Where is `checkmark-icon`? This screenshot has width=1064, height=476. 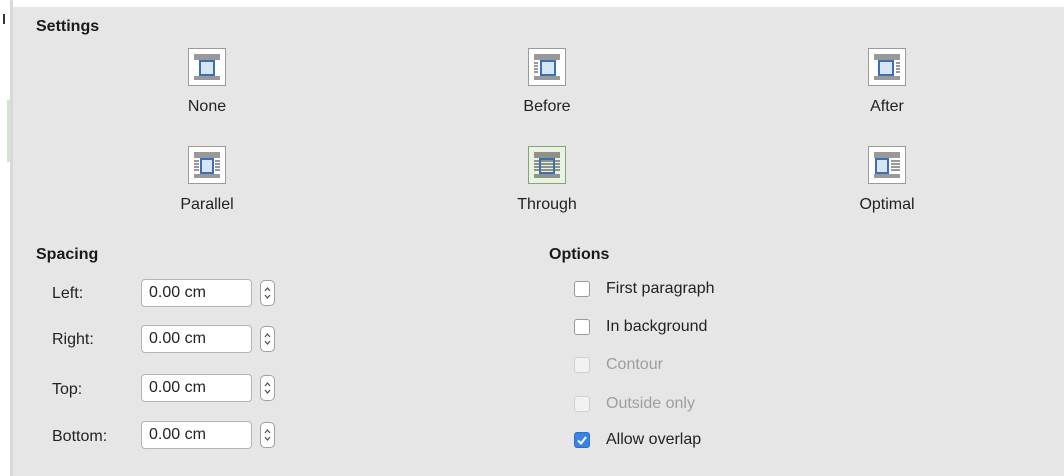 checkmark-icon is located at coordinates (582, 441).